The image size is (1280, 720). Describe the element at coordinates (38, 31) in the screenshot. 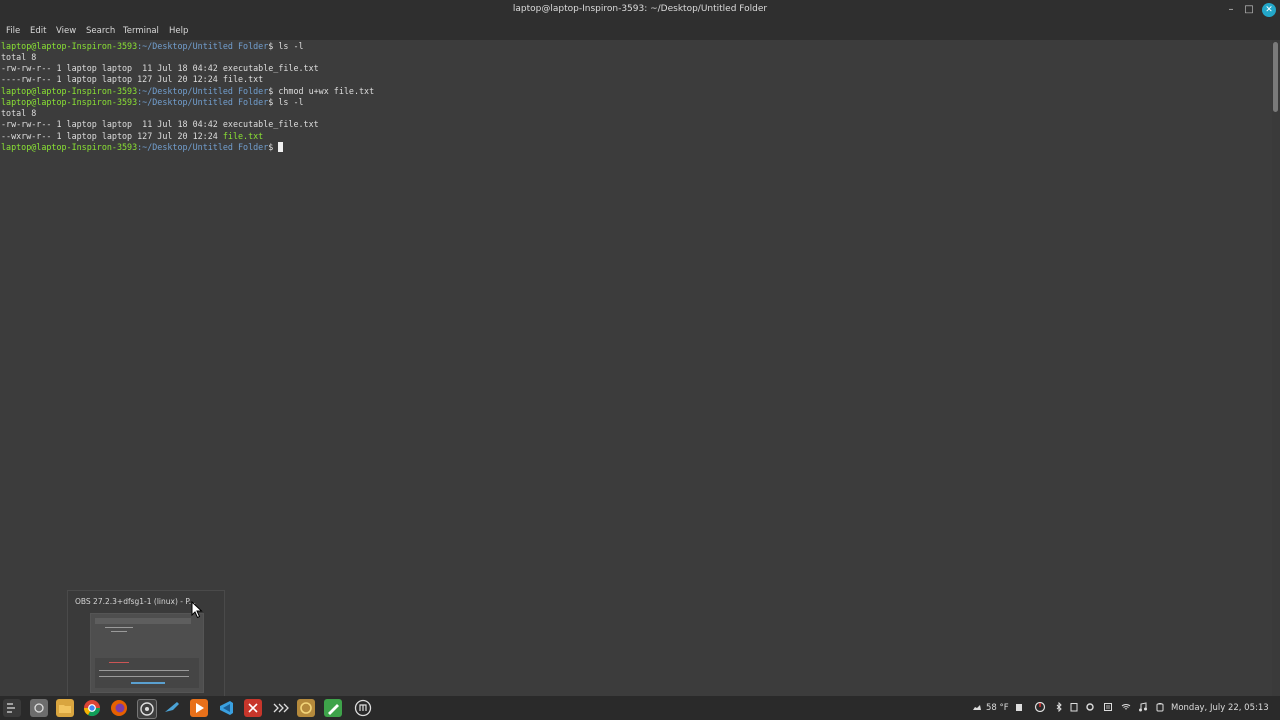

I see `menu-edit: Edit` at that location.